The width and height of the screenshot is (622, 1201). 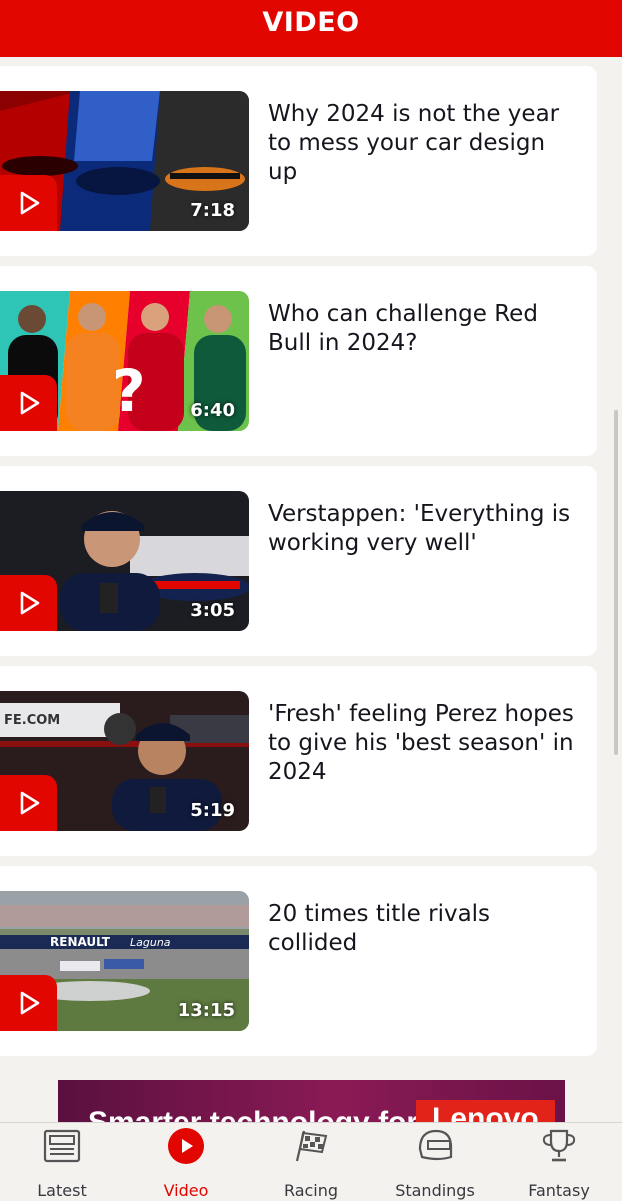 I want to click on scrollbar, so click(x=616, y=582).